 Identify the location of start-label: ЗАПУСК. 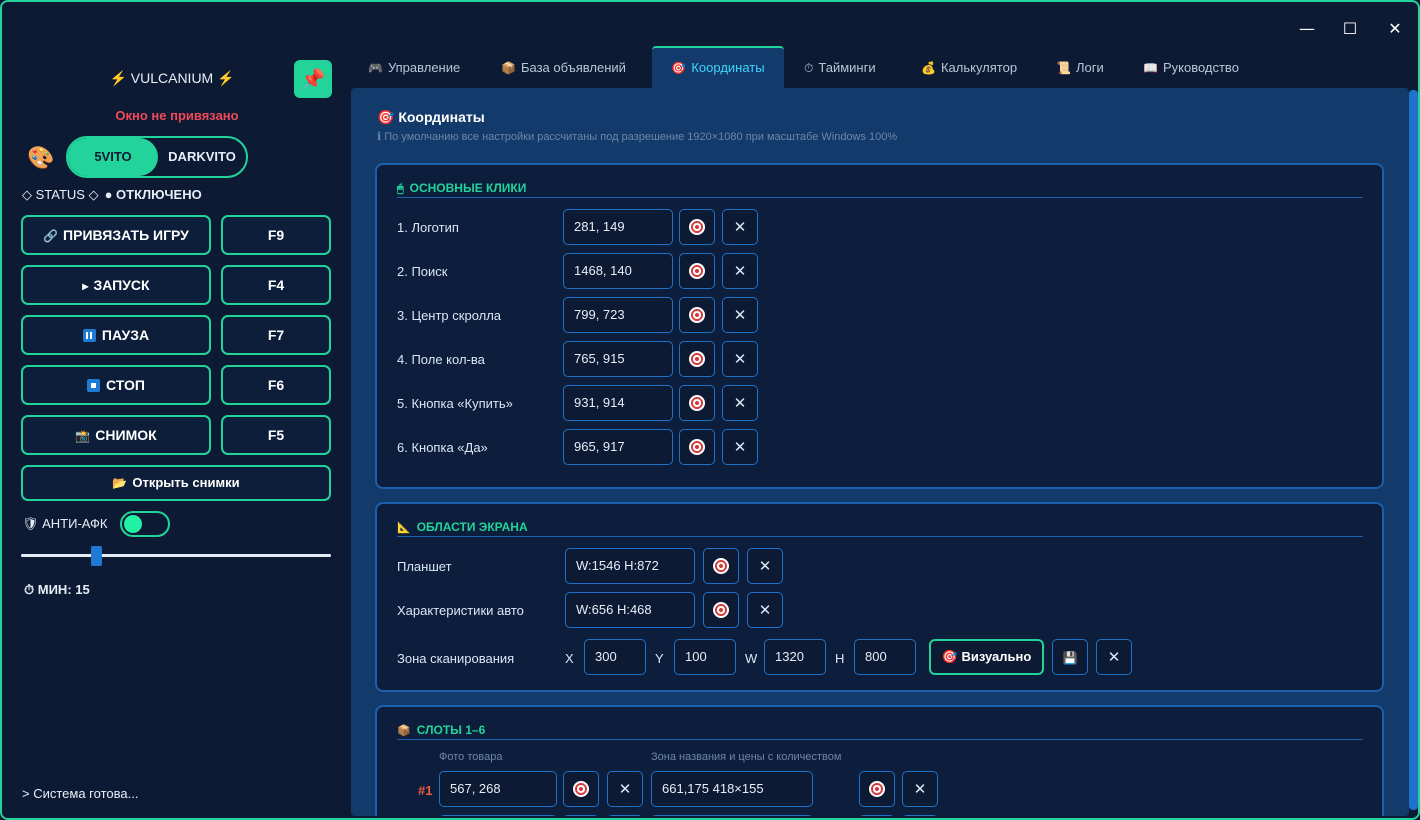
(121, 285).